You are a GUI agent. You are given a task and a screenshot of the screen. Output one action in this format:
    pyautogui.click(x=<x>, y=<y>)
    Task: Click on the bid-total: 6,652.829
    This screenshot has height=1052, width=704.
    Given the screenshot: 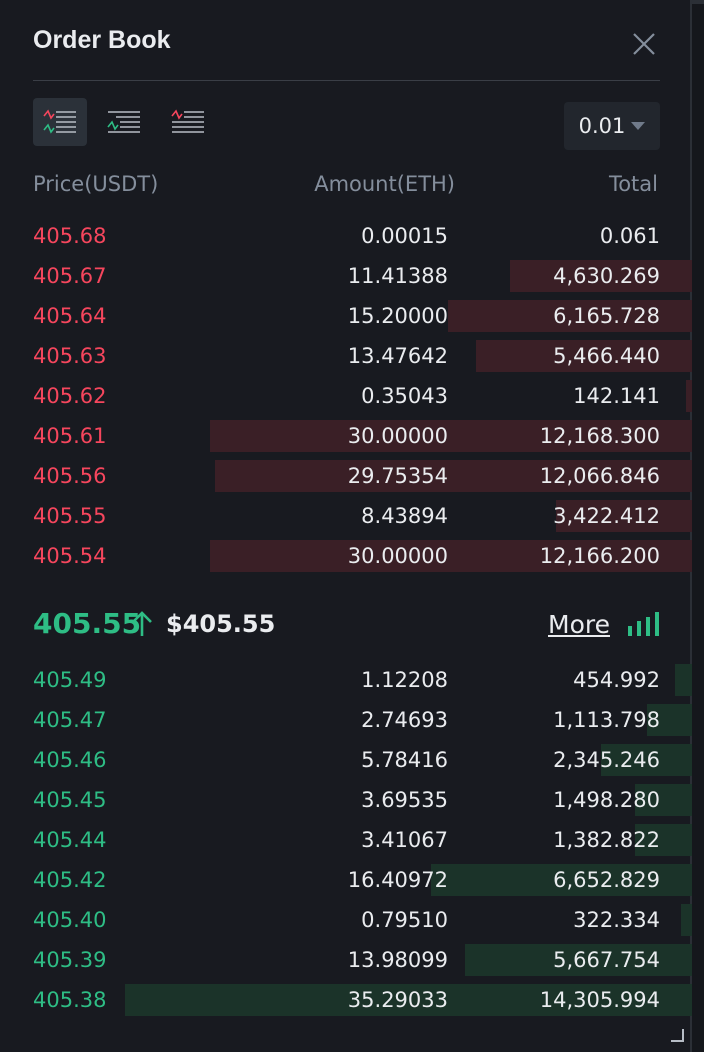 What is the action you would take?
    pyautogui.click(x=606, y=880)
    